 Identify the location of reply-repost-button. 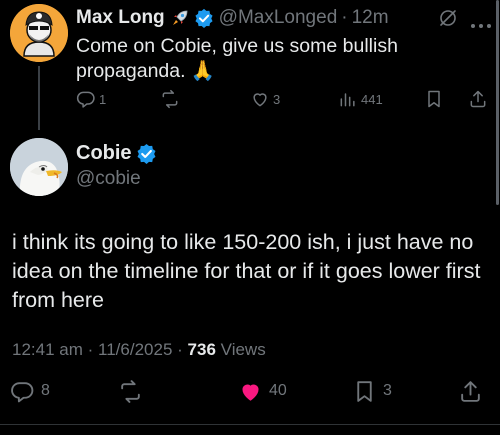
(171, 99).